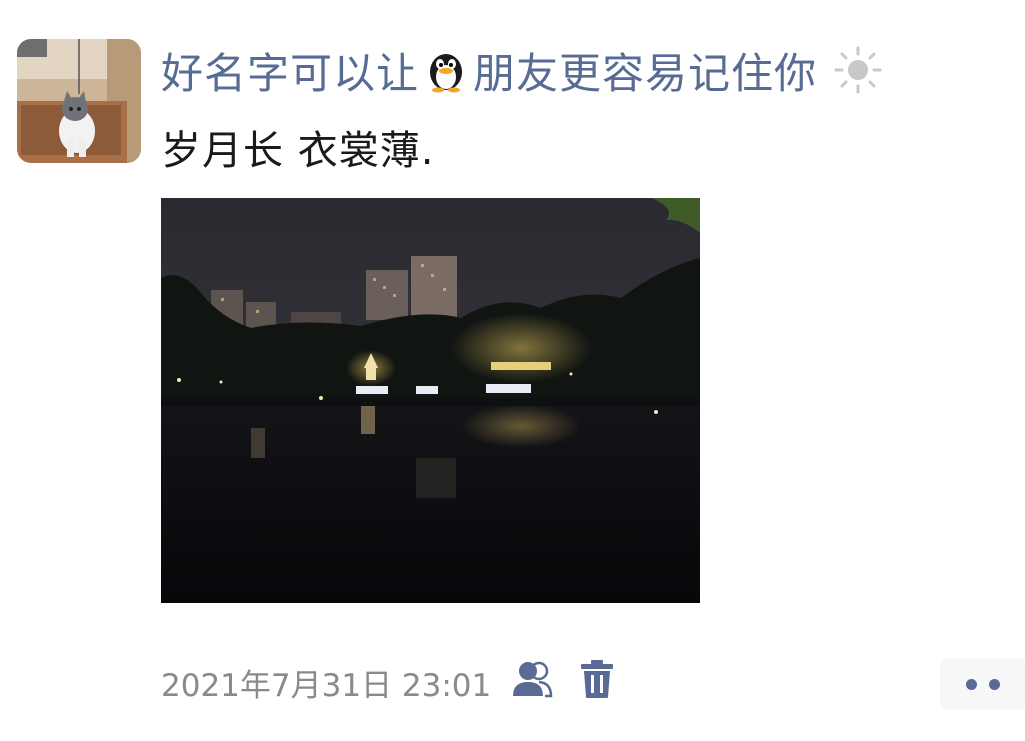 Image resolution: width=1025 pixels, height=741 pixels. I want to click on friends-visibility-icon, so click(532, 680).